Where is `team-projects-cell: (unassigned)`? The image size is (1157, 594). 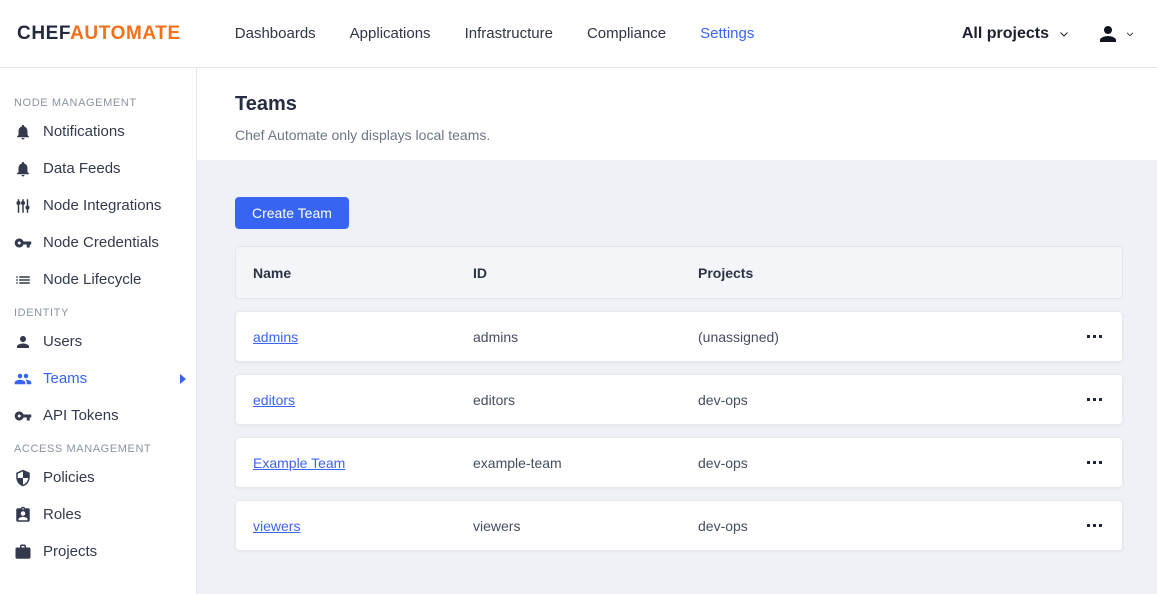
team-projects-cell: (unassigned) is located at coordinates (738, 336).